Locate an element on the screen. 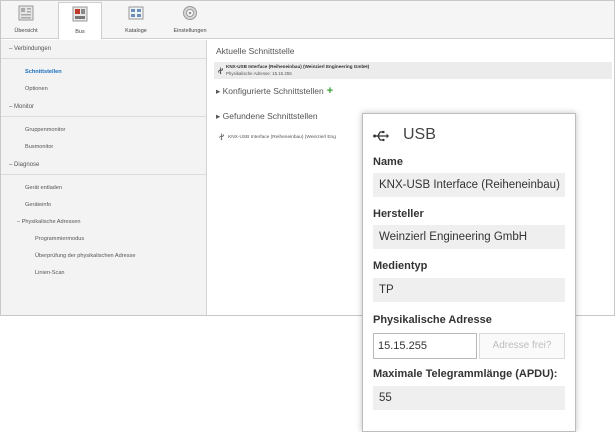 The width and height of the screenshot is (615, 432). max-telegram-length-label: Maximale Telegrammlänge (APDU): is located at coordinates (465, 374).